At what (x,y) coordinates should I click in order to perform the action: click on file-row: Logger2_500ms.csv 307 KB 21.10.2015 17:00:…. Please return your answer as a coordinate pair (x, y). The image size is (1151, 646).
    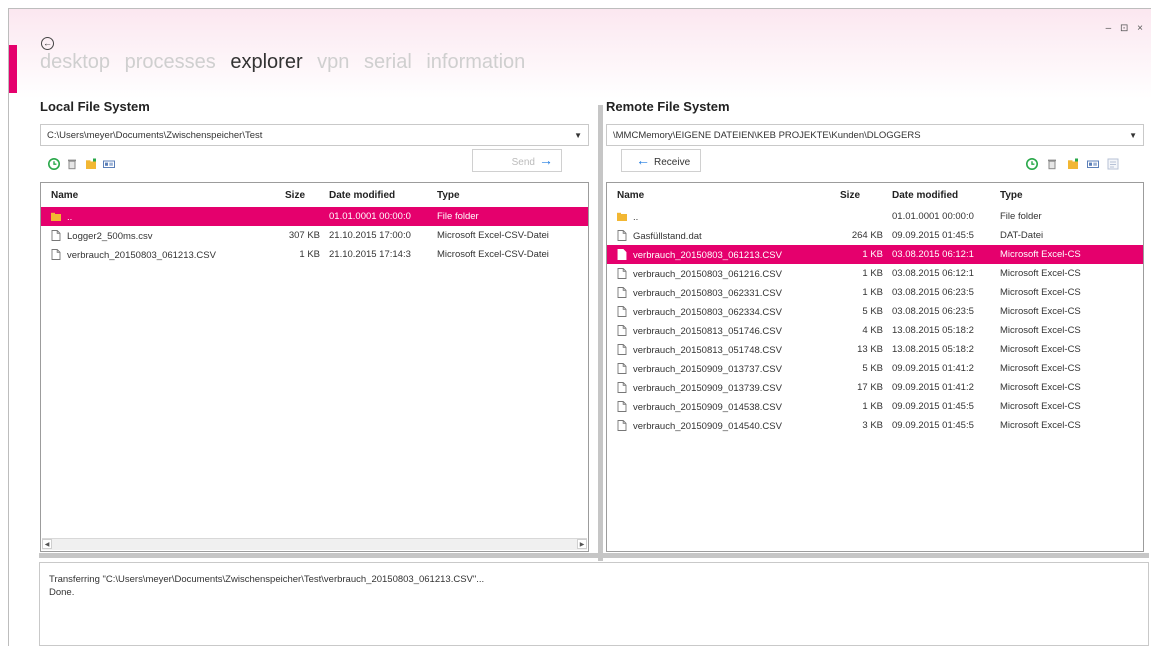
    Looking at the image, I should click on (314, 235).